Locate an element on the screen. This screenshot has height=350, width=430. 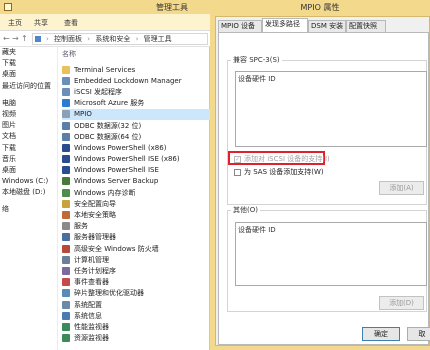
file-list-item: 高级安全 Windows 防火墙 is located at coordinates (136, 248).